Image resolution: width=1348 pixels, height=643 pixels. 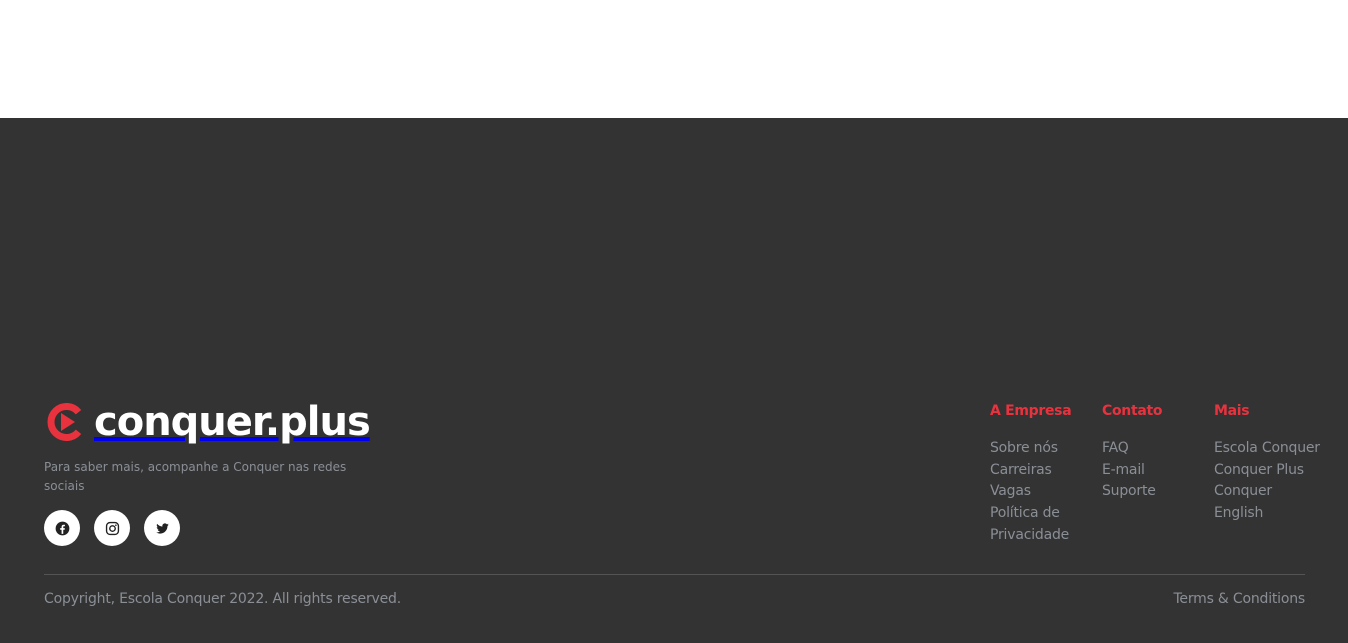 What do you see at coordinates (1232, 411) in the screenshot?
I see `column-title-mais: Mais` at bounding box center [1232, 411].